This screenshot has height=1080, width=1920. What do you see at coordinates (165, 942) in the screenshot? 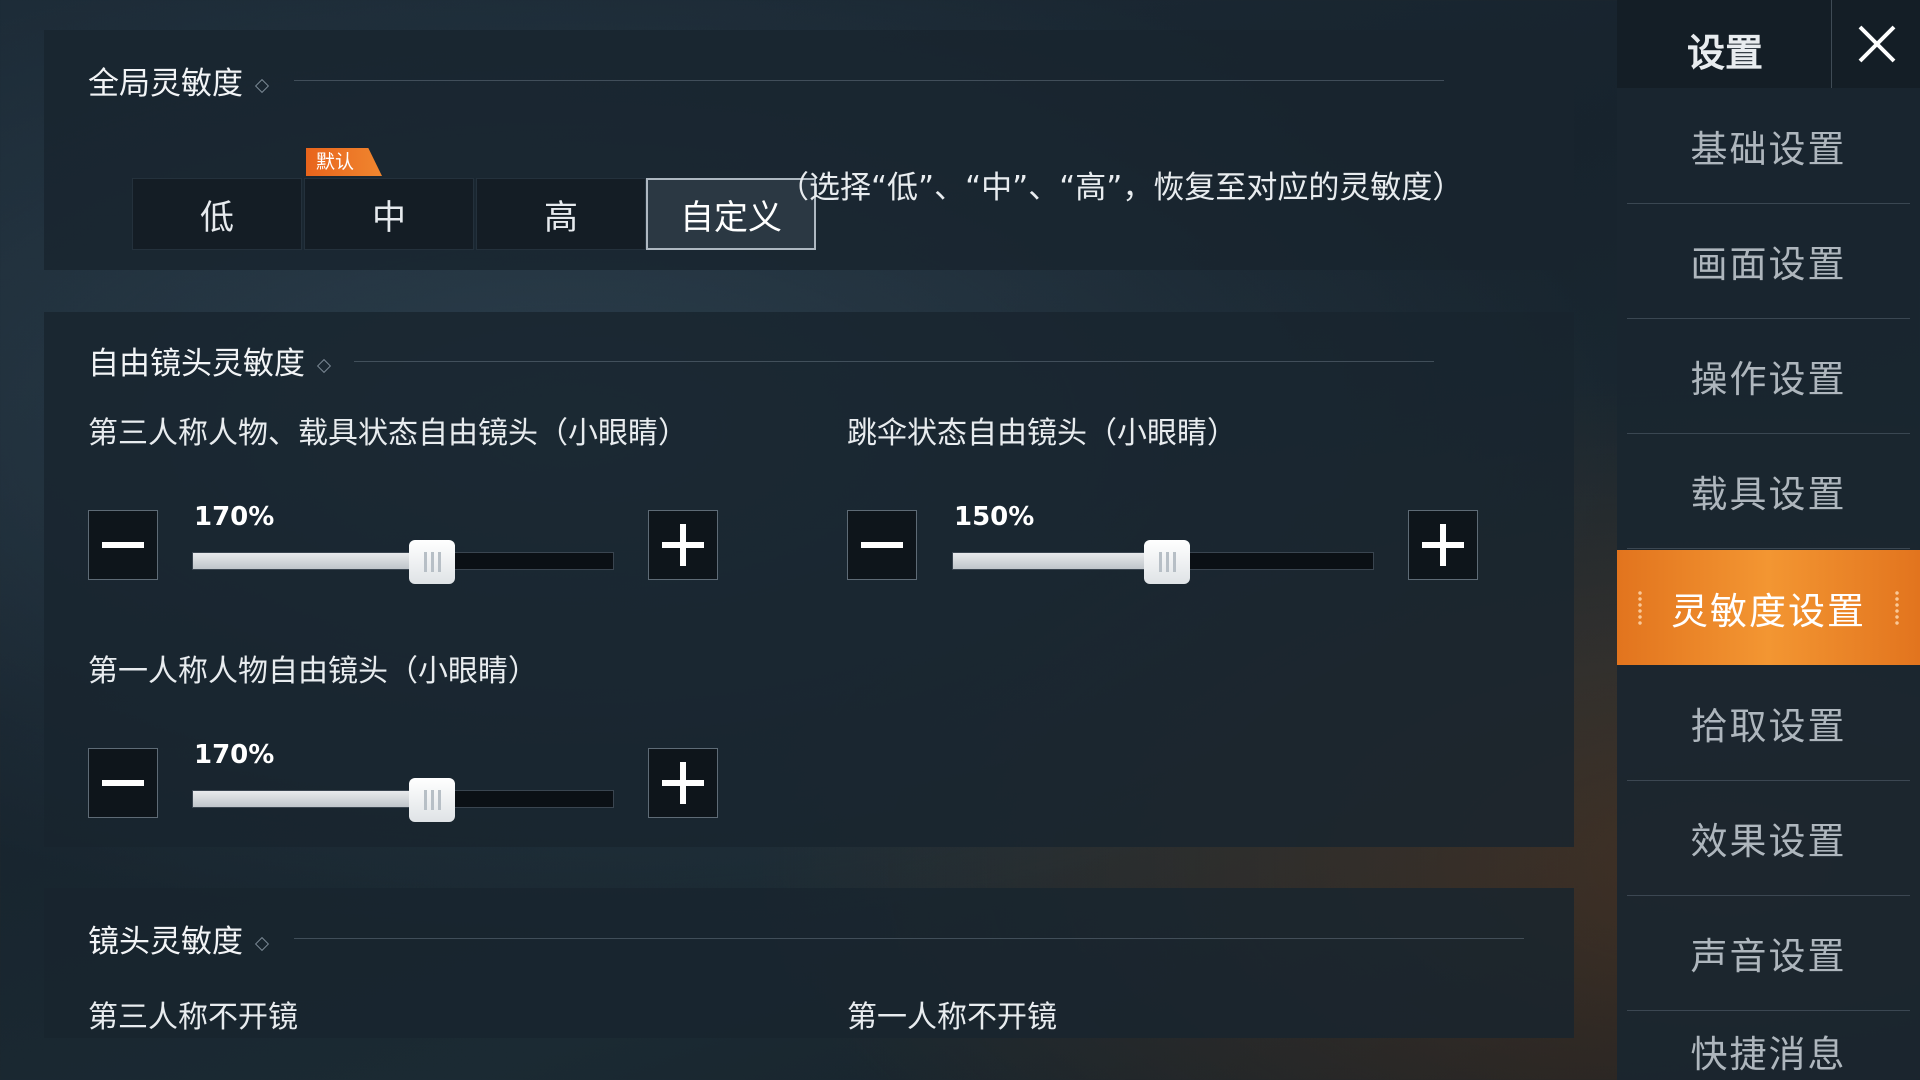
I see `section-title-text: 镜头灵敏度` at bounding box center [165, 942].